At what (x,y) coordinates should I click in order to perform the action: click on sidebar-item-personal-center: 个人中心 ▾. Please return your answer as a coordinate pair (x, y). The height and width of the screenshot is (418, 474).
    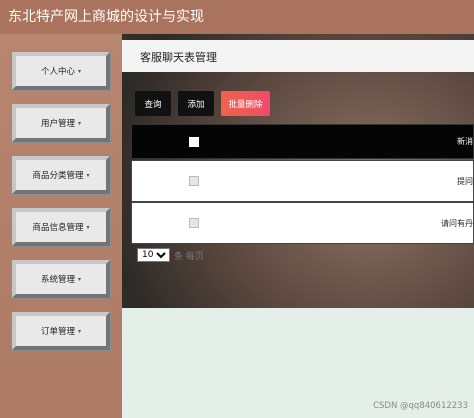
    Looking at the image, I should click on (61, 71).